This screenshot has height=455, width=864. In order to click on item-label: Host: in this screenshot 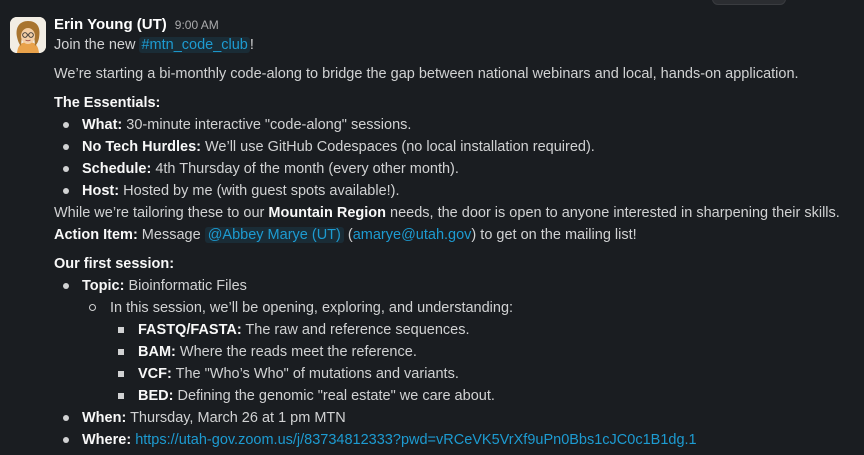, I will do `click(101, 191)`.